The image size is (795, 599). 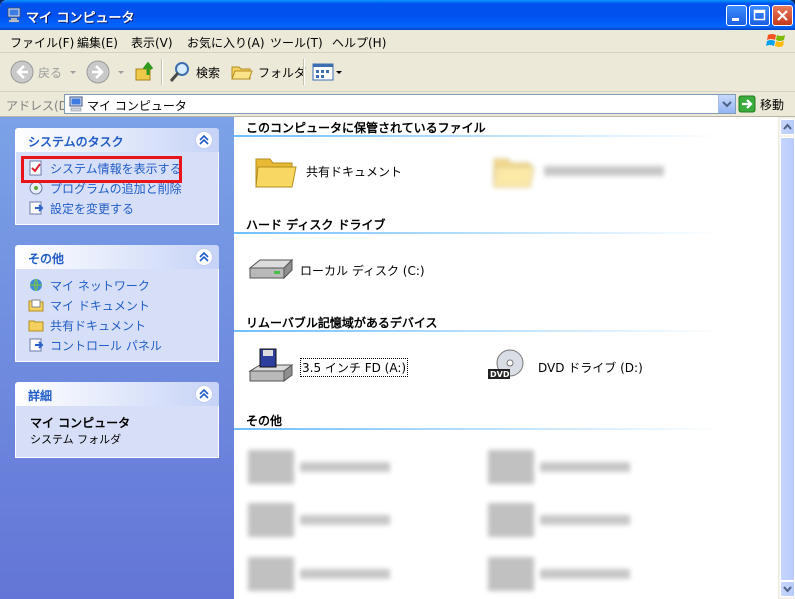 I want to click on scroll-down-button, so click(x=787, y=589).